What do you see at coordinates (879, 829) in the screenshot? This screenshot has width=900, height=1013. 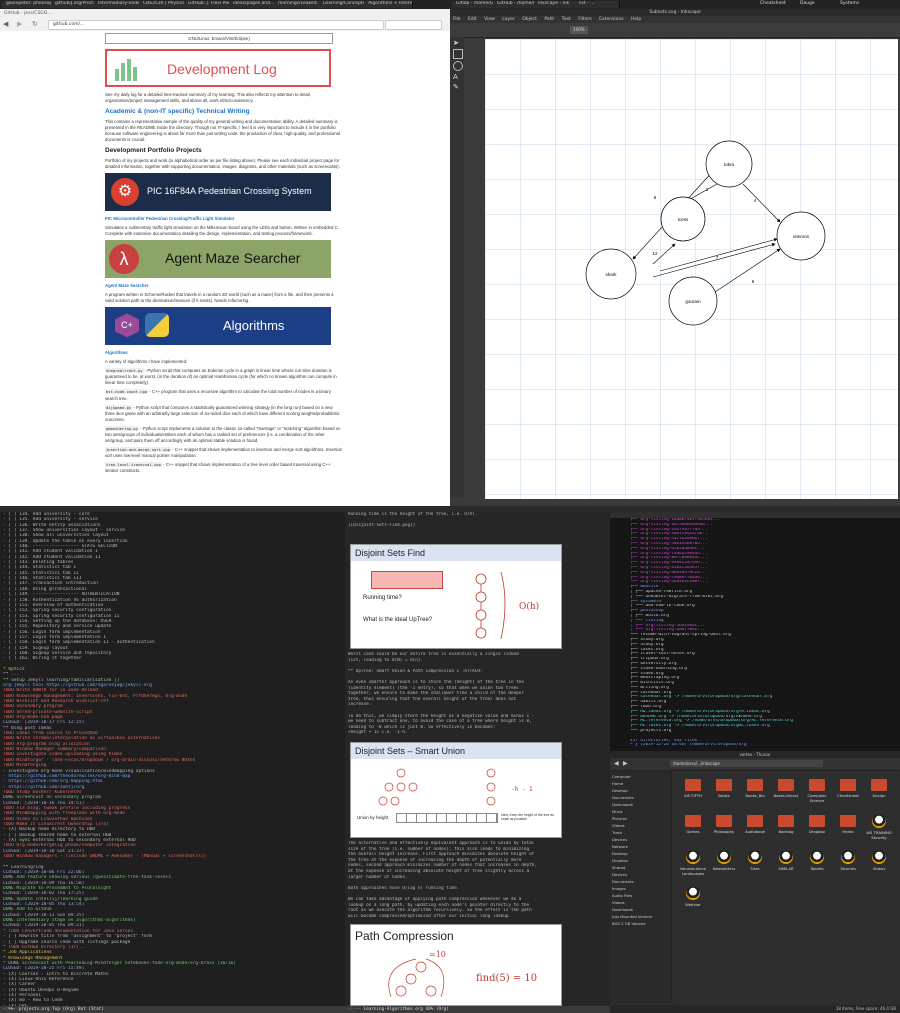 I see `folder-item: AIS TRAINING Security` at bounding box center [879, 829].